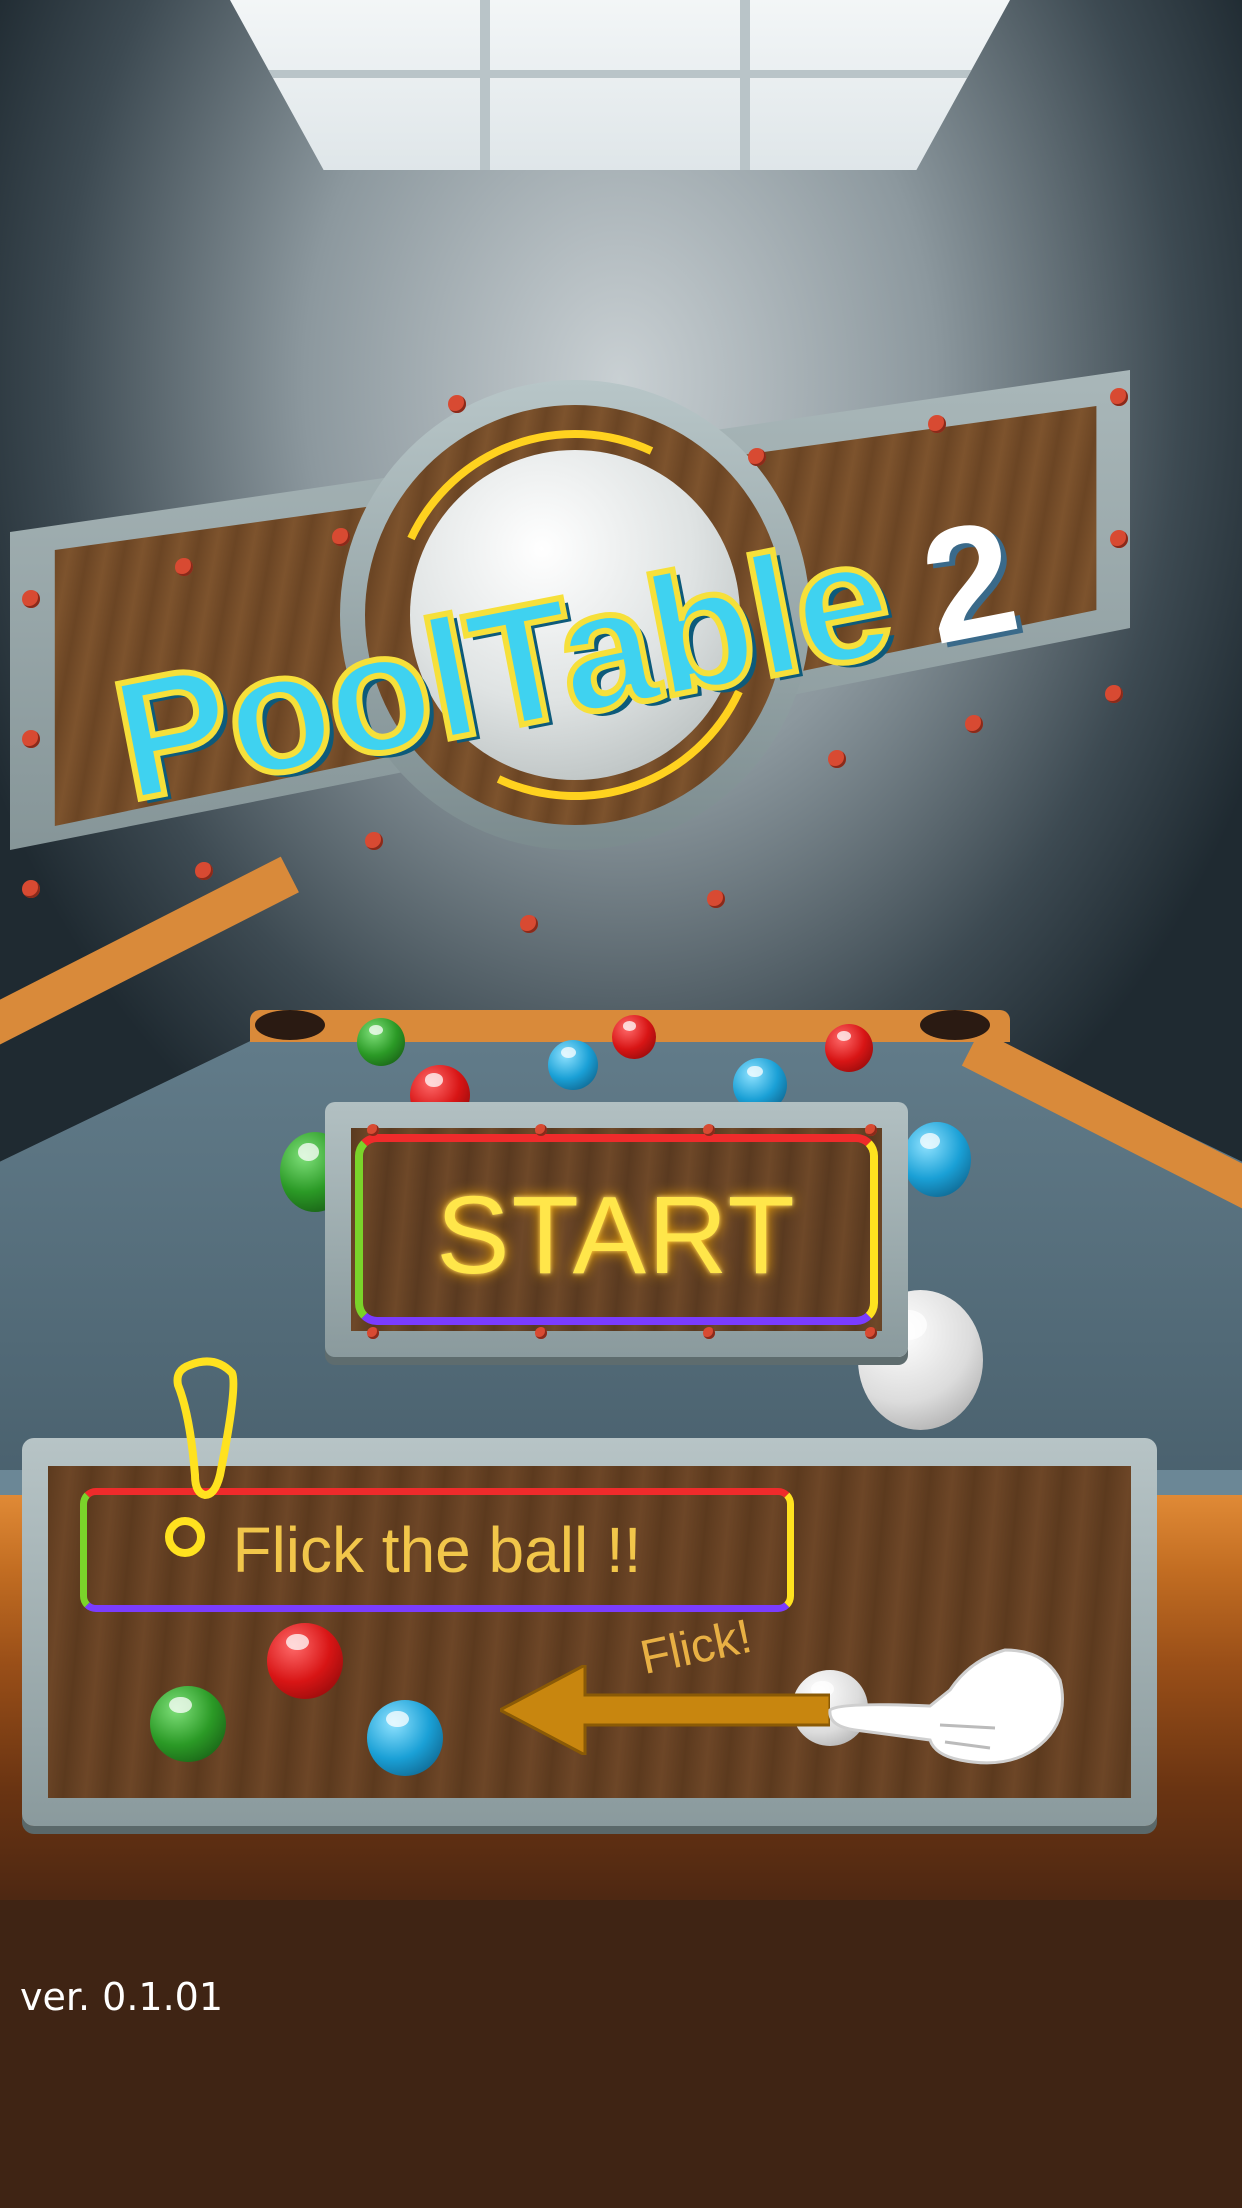 The image size is (1242, 2208). I want to click on red-ball-icon, so click(305, 1661).